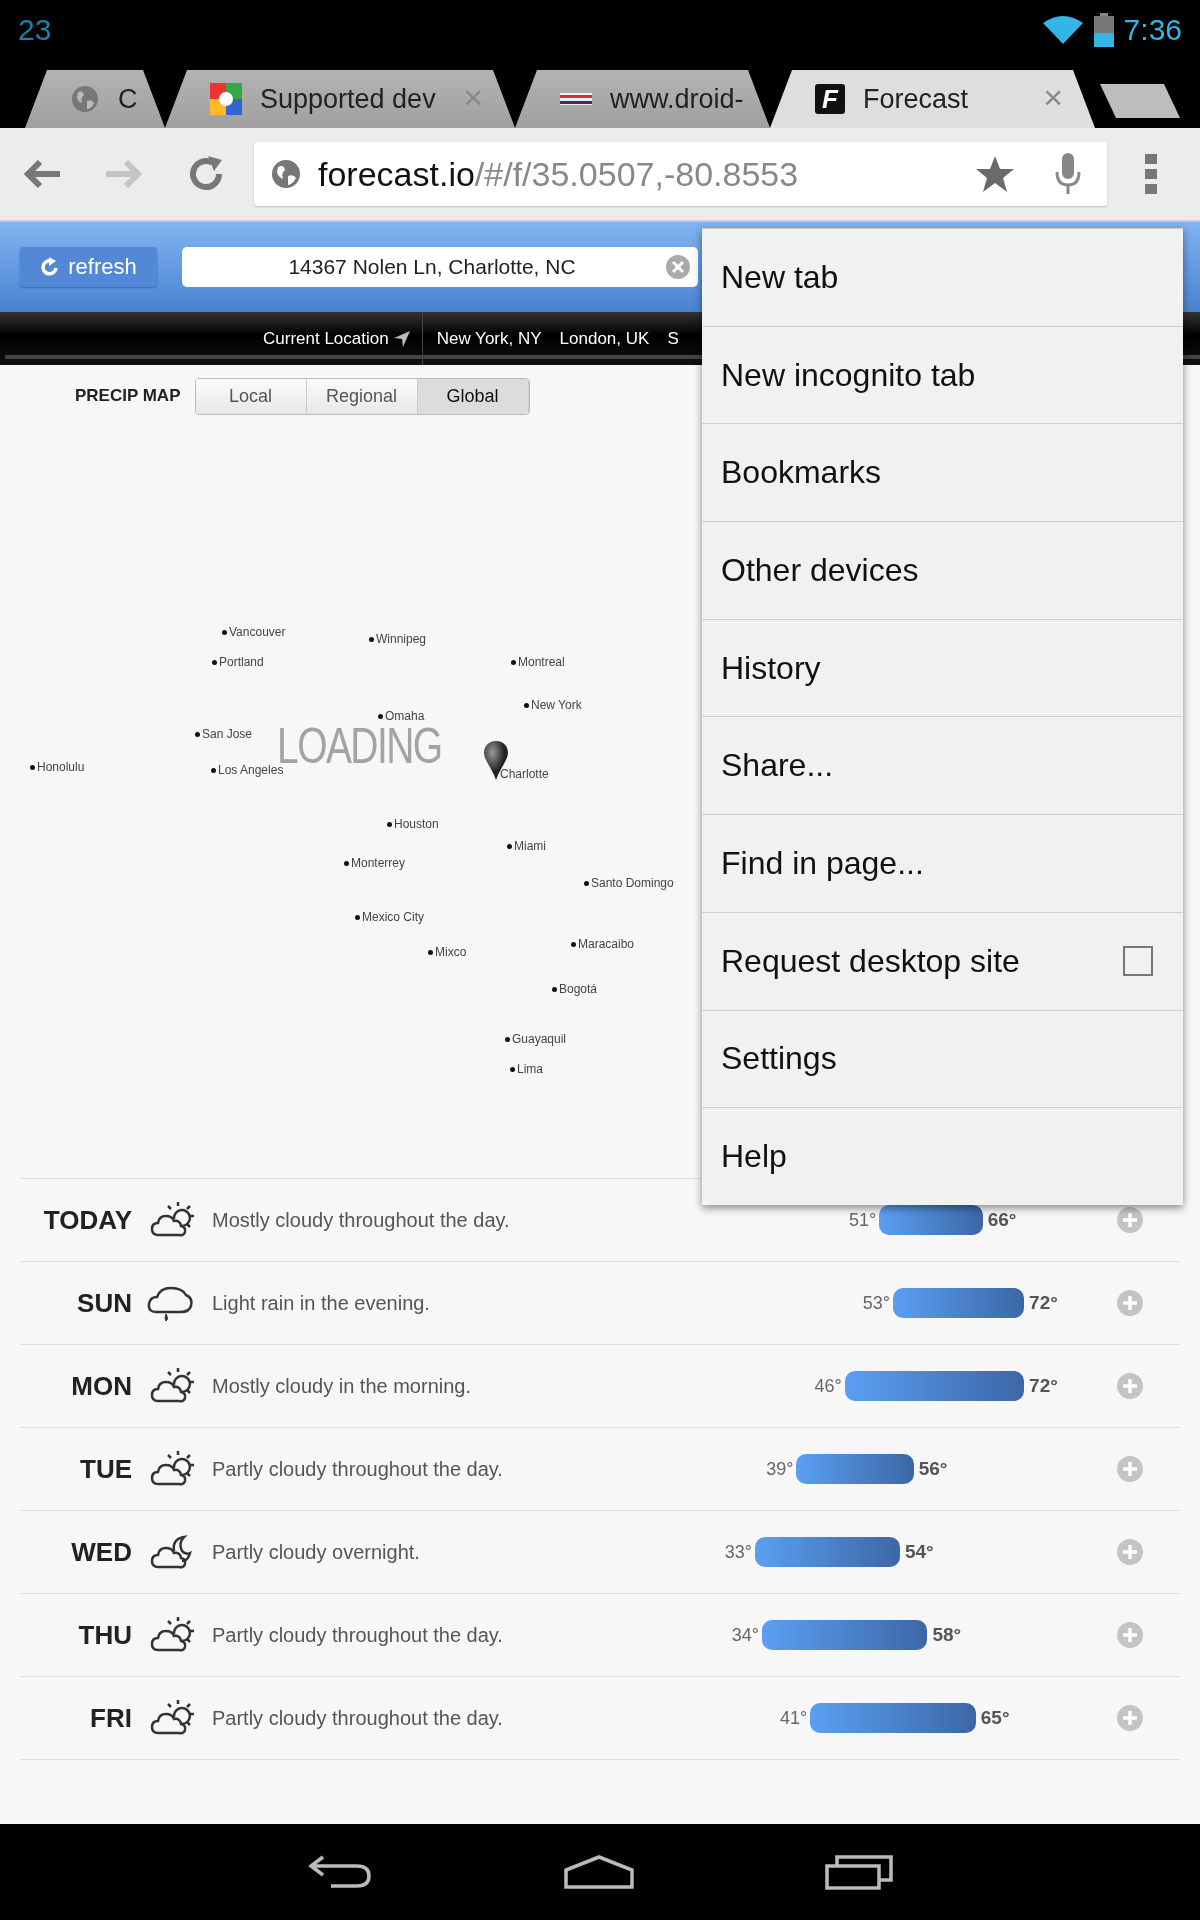 Image resolution: width=1200 pixels, height=1920 pixels. What do you see at coordinates (530, 846) in the screenshot?
I see `city-label: Miami` at bounding box center [530, 846].